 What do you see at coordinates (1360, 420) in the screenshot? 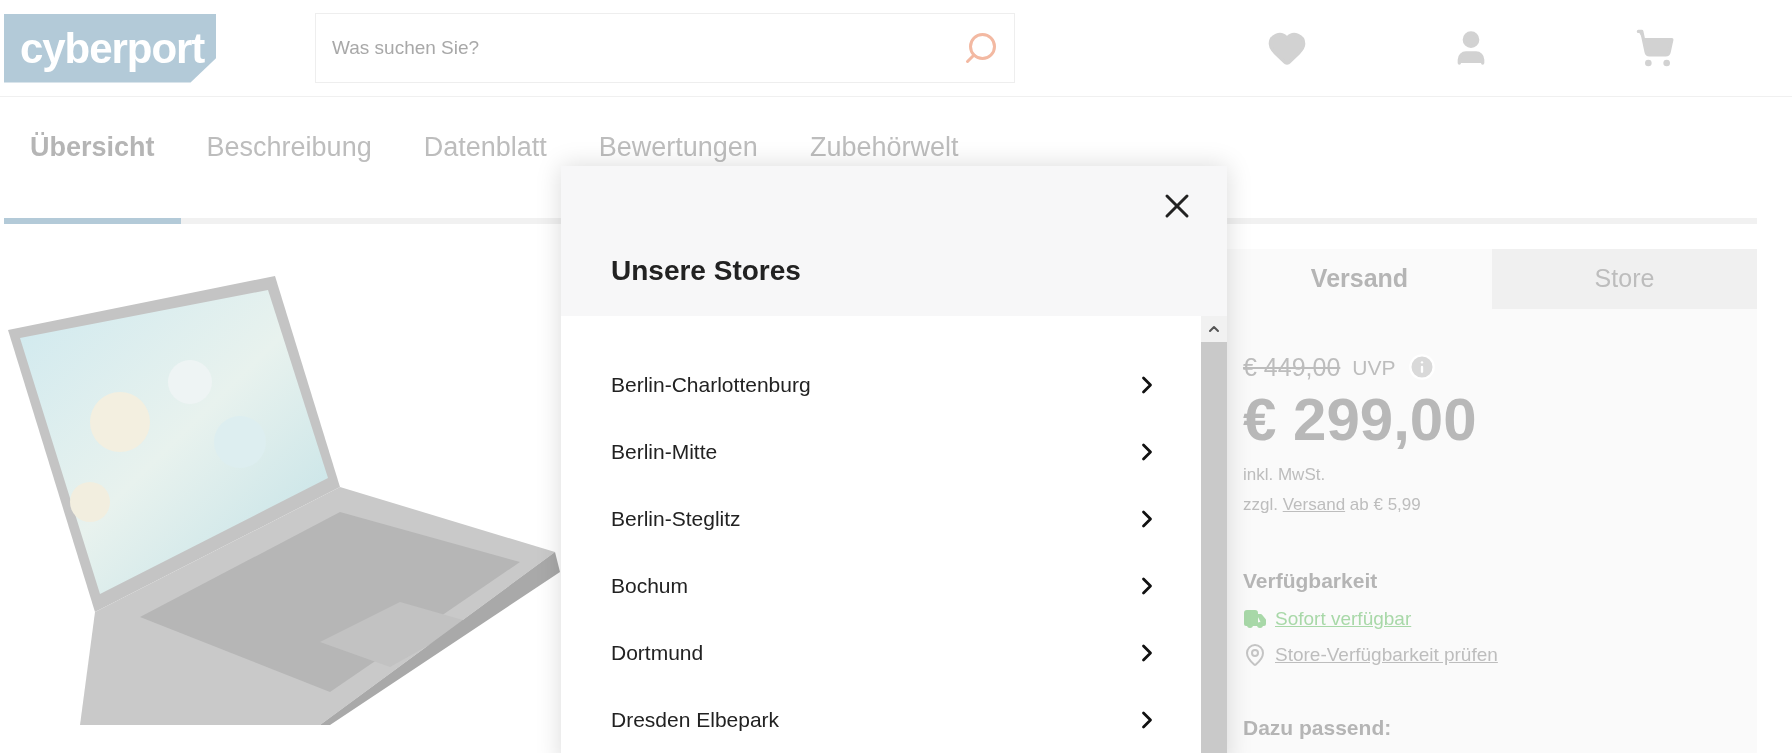
I see `price: € 299,00` at bounding box center [1360, 420].